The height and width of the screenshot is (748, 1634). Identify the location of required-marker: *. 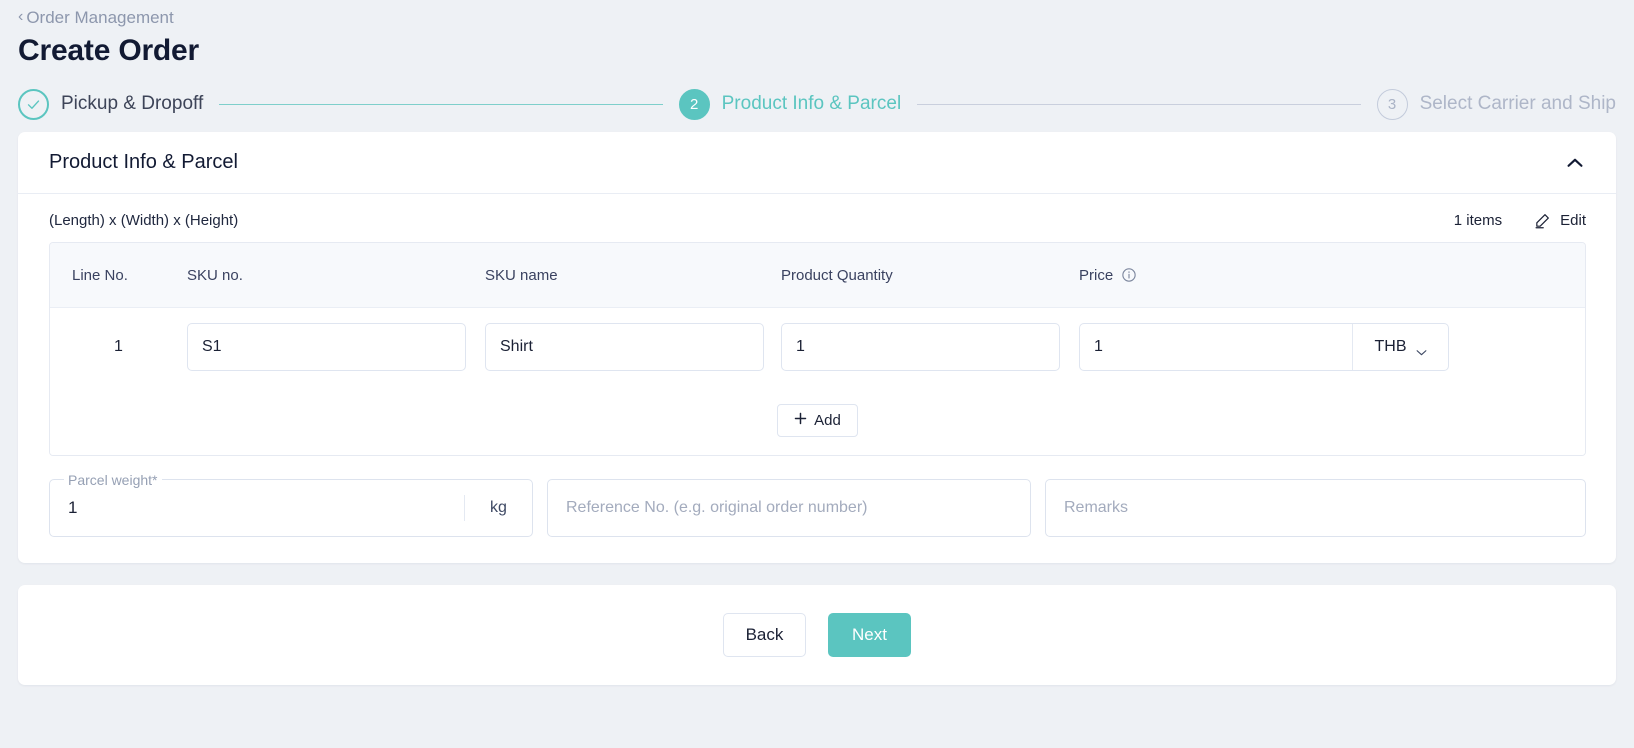
(155, 480).